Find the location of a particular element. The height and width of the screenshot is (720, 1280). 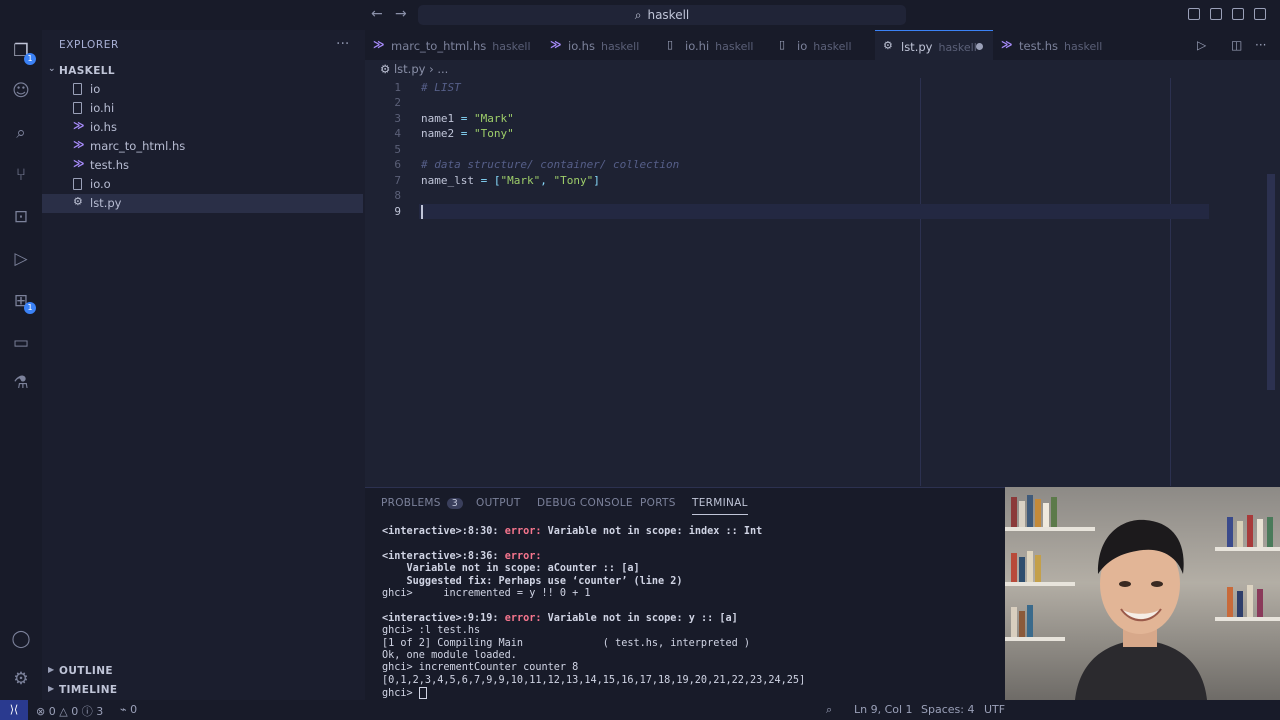

testing-flask-icon: ⚗ is located at coordinates (21, 383).